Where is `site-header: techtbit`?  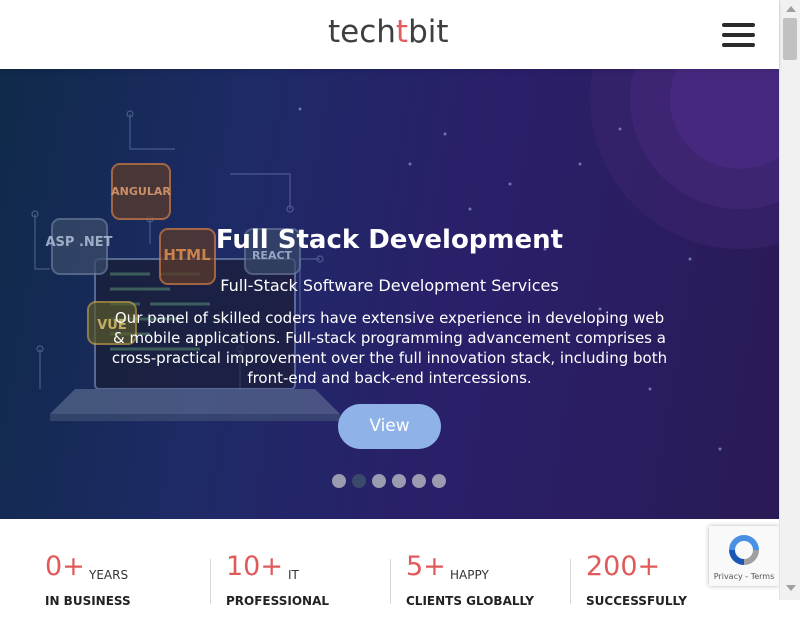
site-header: techtbit is located at coordinates (389, 34).